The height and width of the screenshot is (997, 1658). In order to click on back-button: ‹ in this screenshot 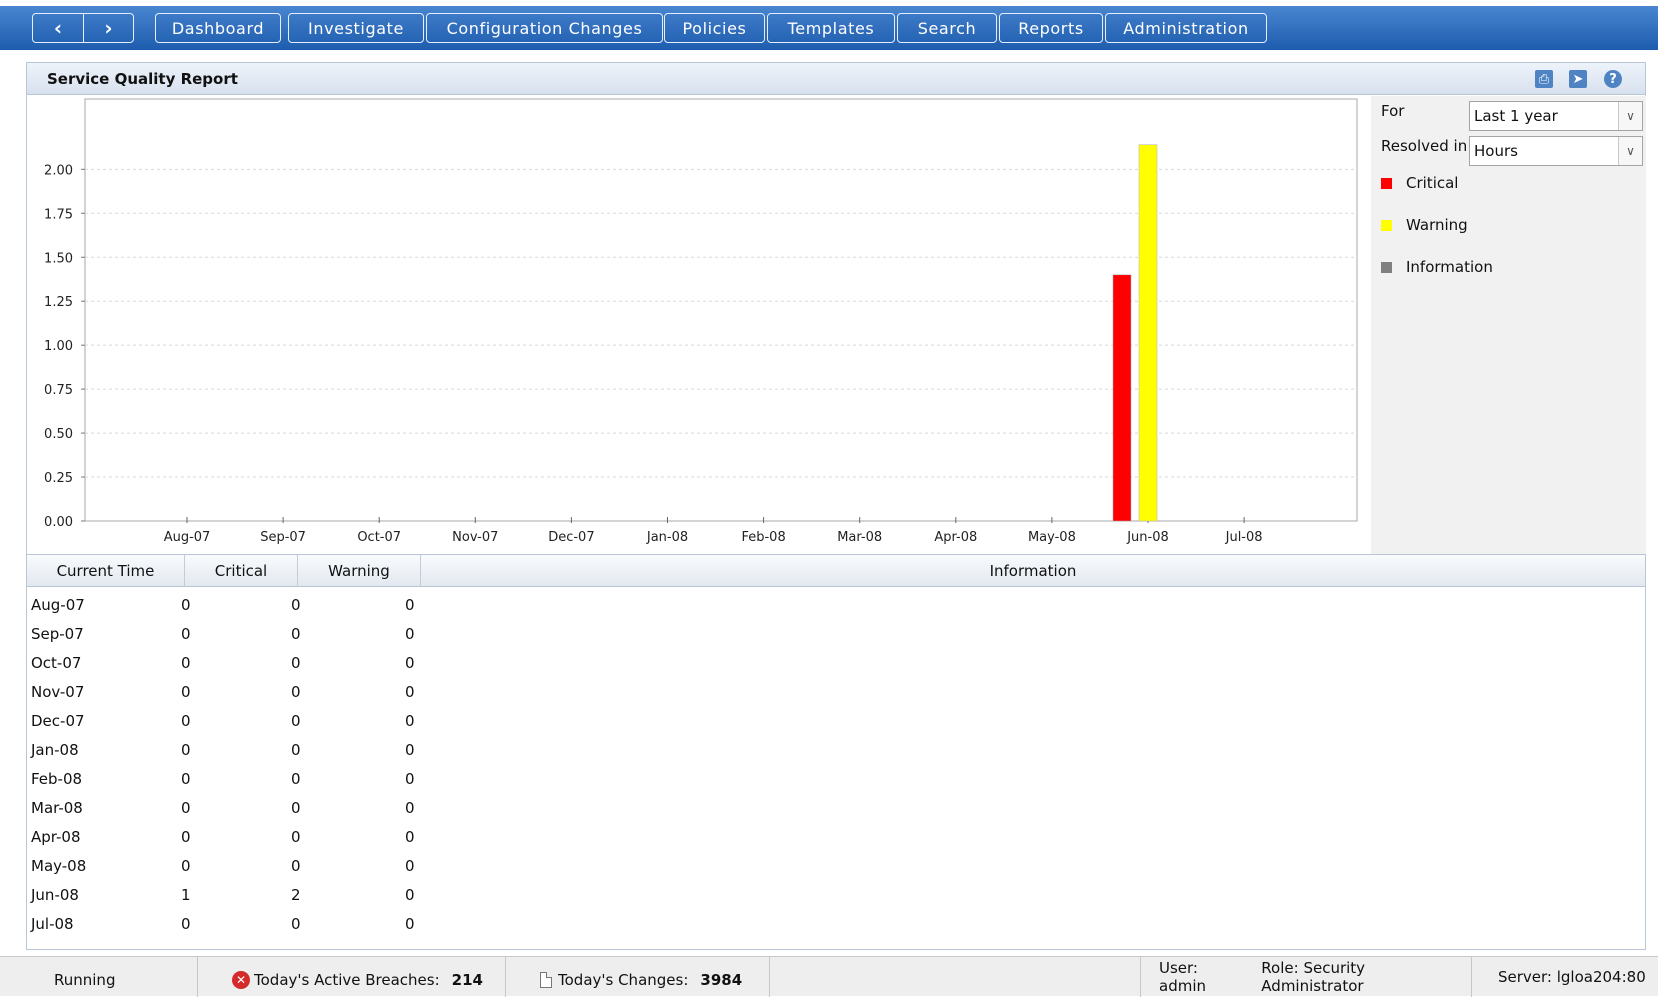, I will do `click(58, 28)`.